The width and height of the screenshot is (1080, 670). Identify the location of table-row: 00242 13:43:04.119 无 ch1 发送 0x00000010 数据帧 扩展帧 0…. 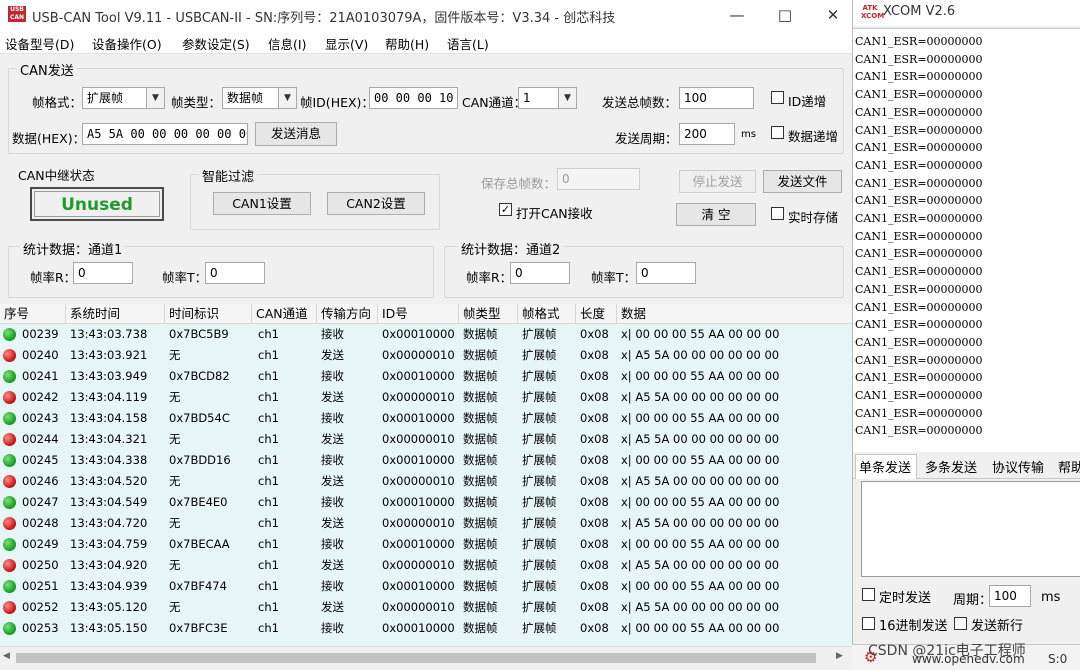
(426, 397).